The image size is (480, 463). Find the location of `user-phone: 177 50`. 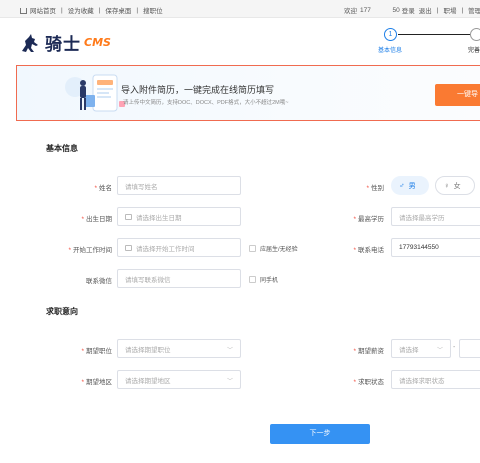

user-phone: 177 50 is located at coordinates (380, 10).